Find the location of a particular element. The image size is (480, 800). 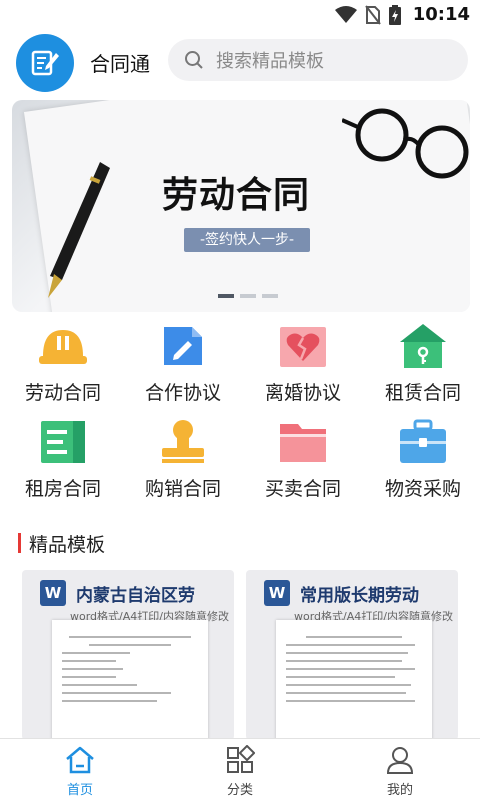

hard-hat-icon is located at coordinates (63, 347).